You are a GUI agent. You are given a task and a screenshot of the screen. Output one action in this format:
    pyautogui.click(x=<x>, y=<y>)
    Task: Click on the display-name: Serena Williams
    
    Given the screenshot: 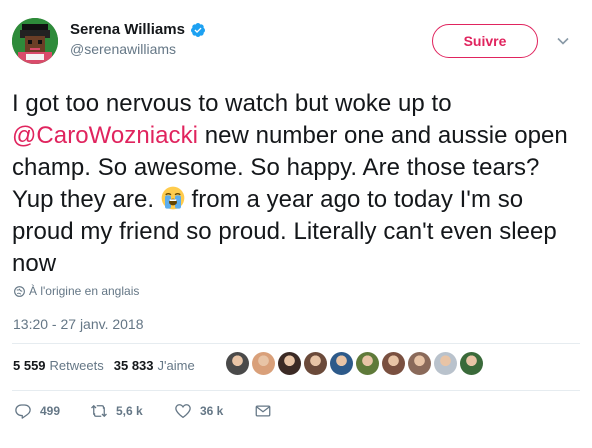 What is the action you would take?
    pyautogui.click(x=127, y=29)
    